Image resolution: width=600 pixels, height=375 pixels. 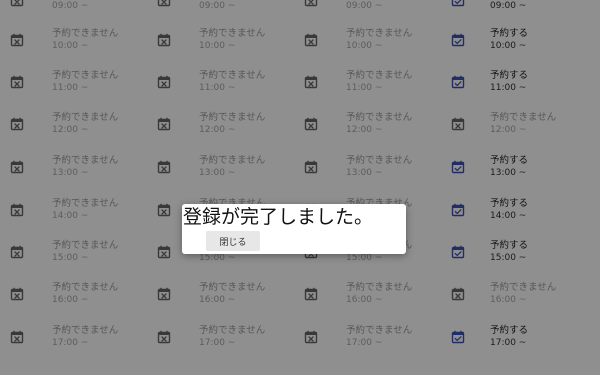 What do you see at coordinates (278, 217) in the screenshot?
I see `dialog-message: 登録が完了しました。` at bounding box center [278, 217].